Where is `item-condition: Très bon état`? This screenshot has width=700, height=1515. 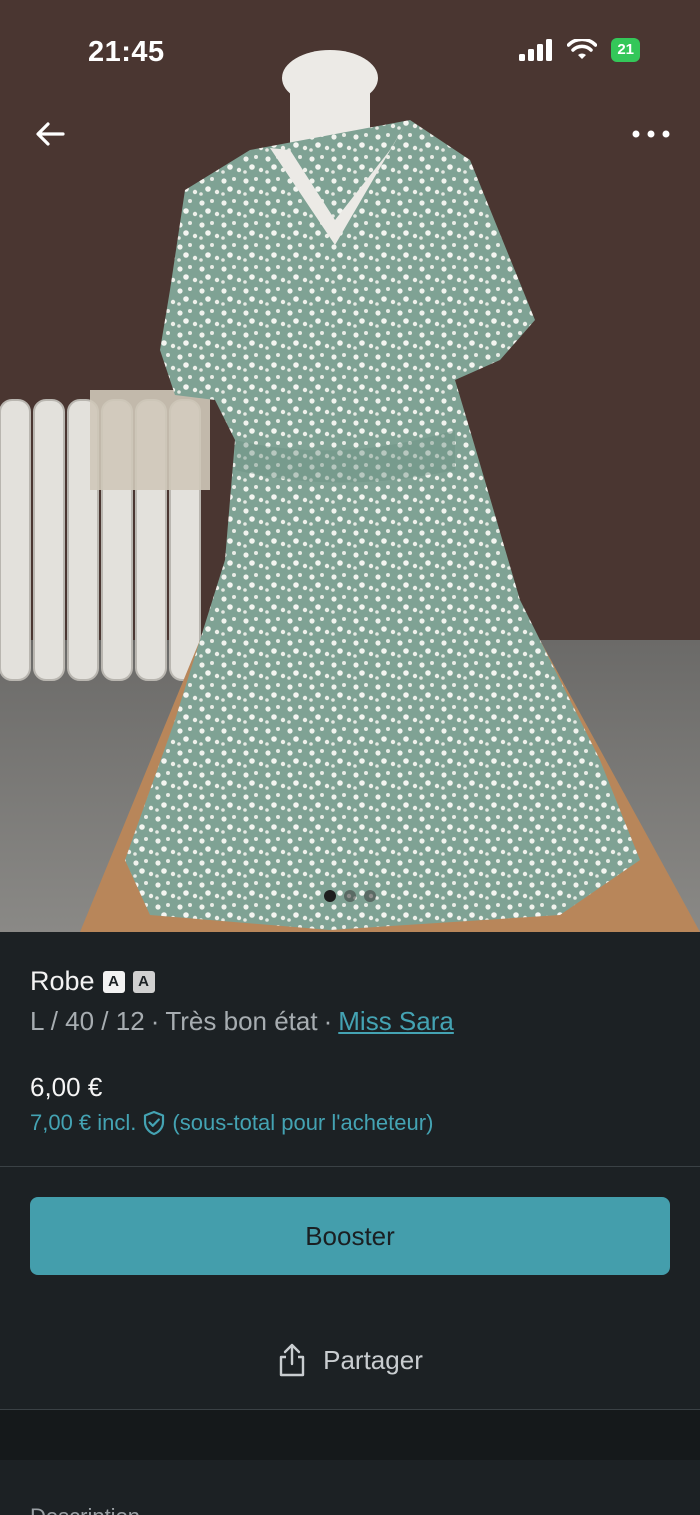
item-condition: Très bon état is located at coordinates (241, 1021).